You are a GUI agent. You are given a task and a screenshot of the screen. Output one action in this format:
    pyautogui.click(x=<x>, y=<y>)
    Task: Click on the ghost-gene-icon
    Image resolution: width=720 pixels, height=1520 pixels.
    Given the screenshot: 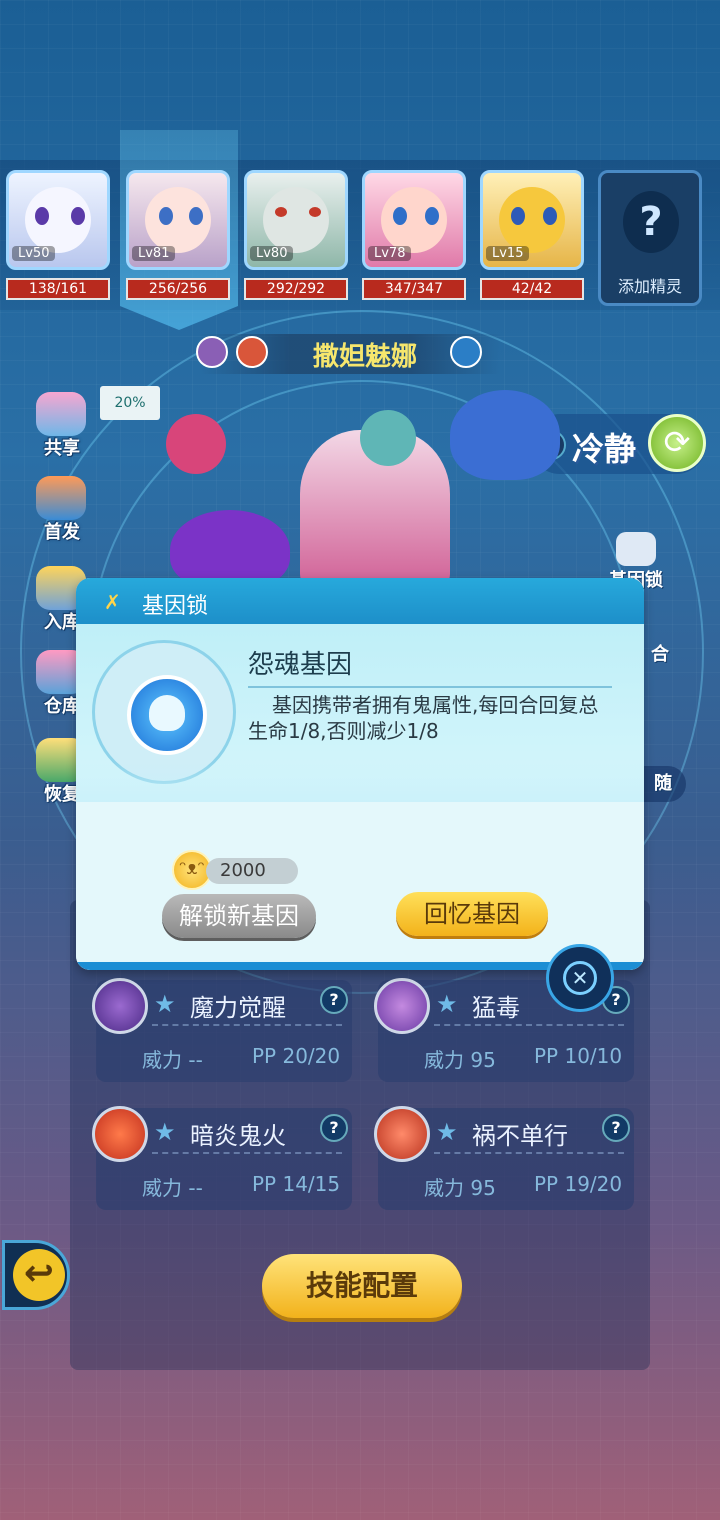 What is the action you would take?
    pyautogui.click(x=167, y=715)
    